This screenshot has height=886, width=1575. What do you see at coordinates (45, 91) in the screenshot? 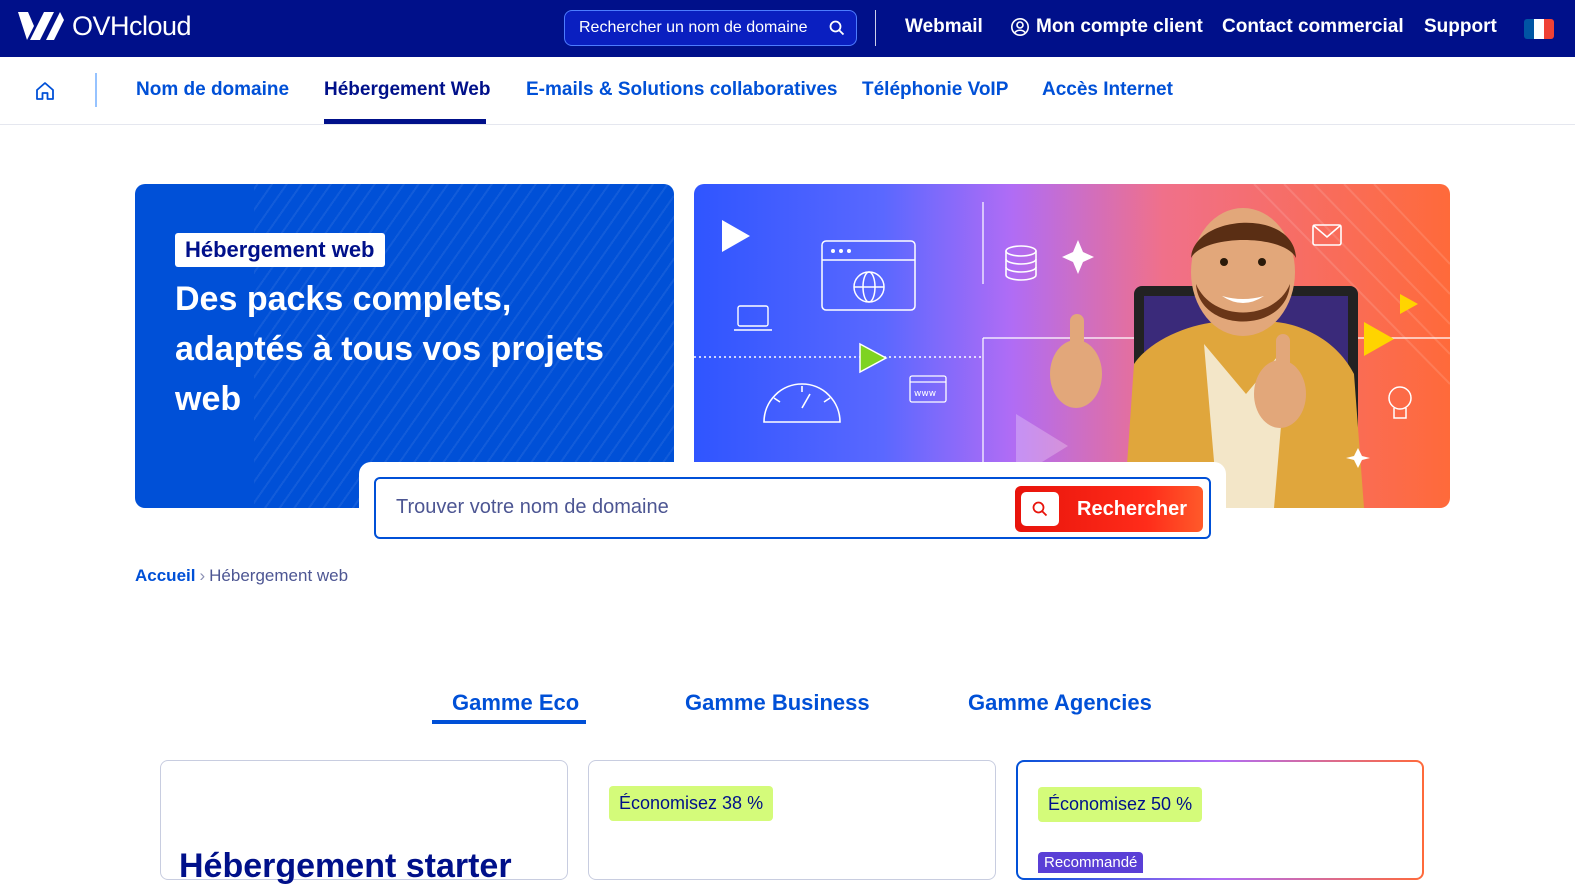
I see `home-icon` at bounding box center [45, 91].